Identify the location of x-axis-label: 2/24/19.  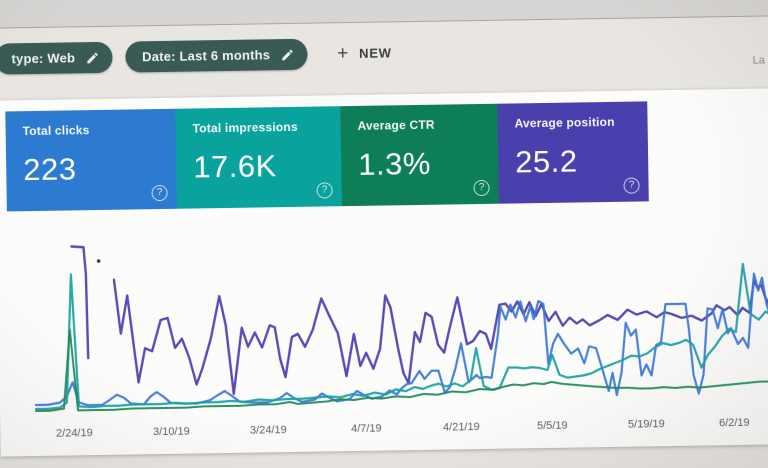
(74, 433).